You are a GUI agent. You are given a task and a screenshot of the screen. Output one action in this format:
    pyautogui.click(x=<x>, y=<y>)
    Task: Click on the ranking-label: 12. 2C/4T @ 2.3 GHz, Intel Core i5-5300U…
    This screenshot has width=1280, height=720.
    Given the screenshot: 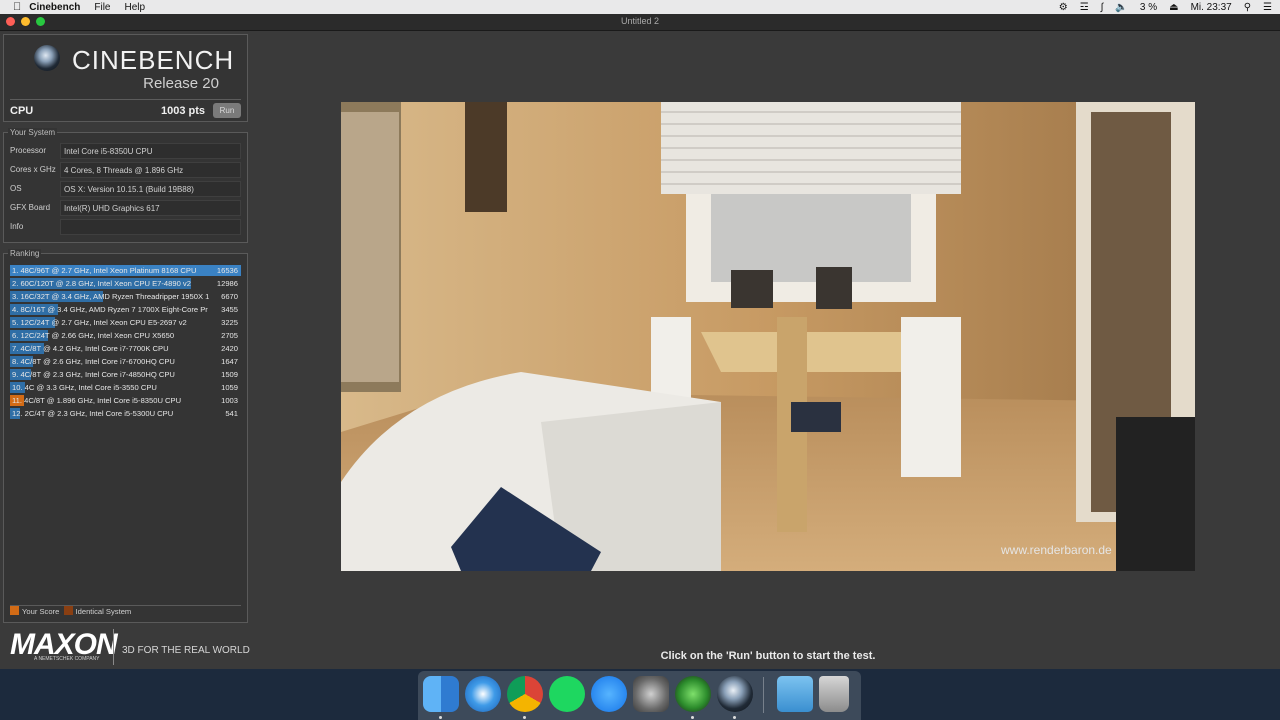 What is the action you would take?
    pyautogui.click(x=93, y=413)
    